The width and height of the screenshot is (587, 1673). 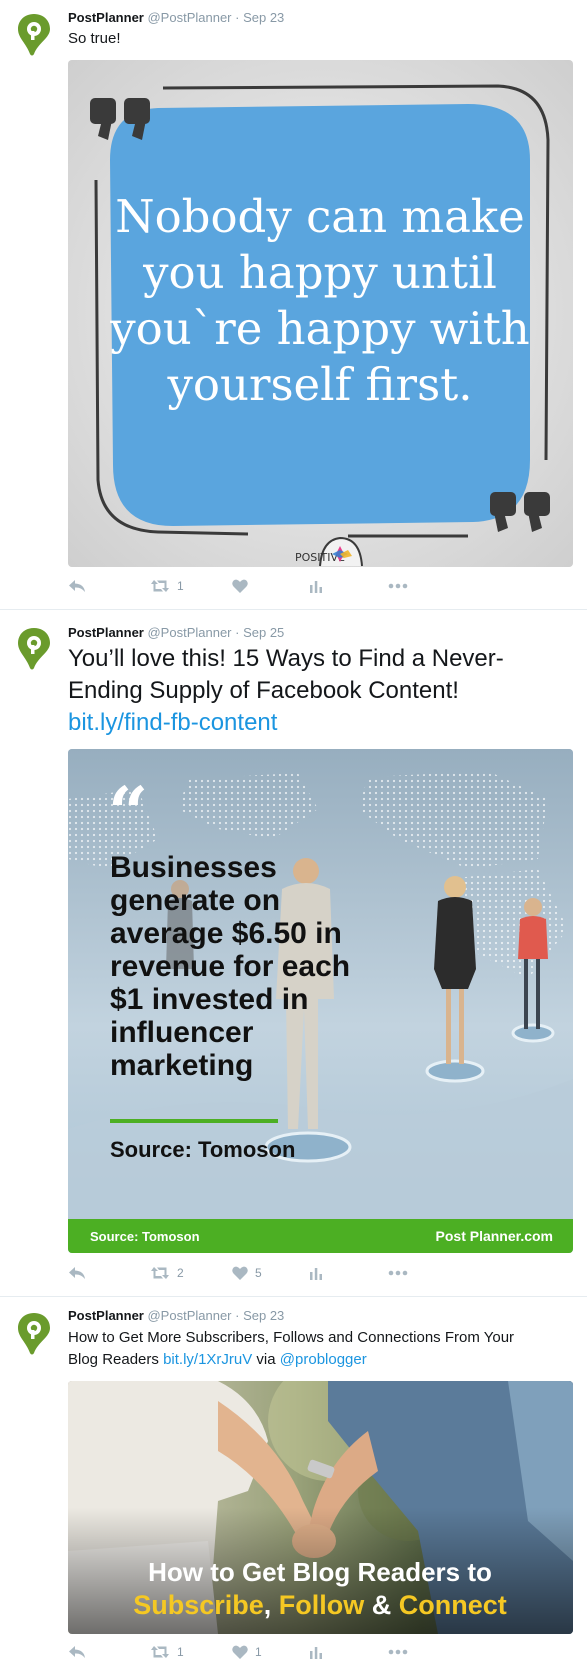 I want to click on like-button: 5, so click(x=247, y=1273).